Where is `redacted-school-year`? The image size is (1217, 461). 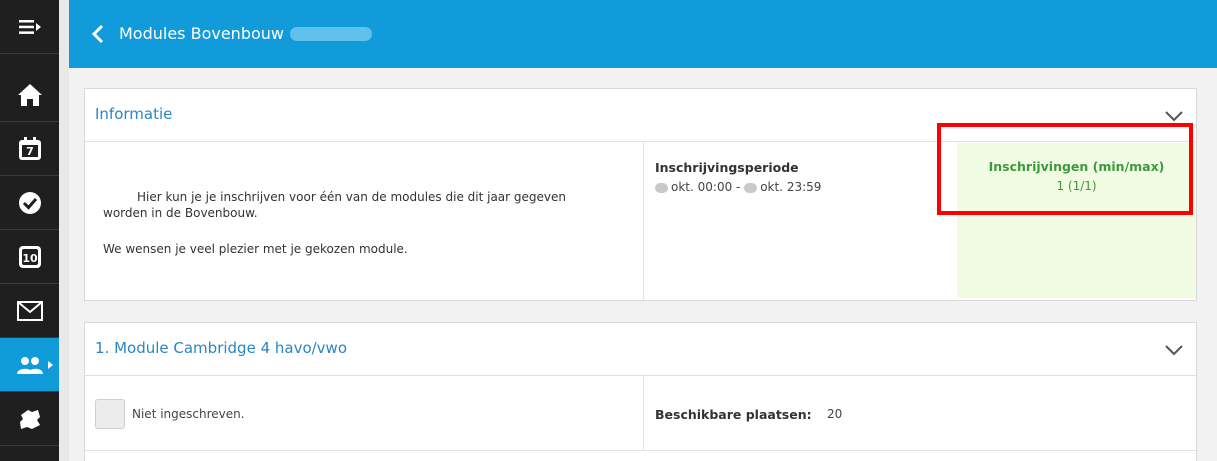
redacted-school-year is located at coordinates (331, 34).